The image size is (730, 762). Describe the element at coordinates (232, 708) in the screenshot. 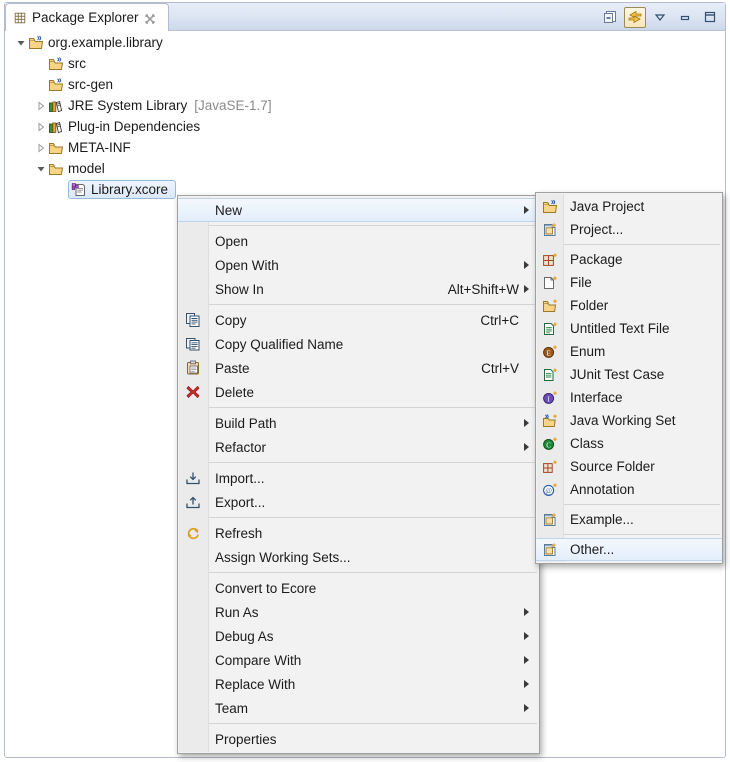

I see `menu-item-label: Team` at that location.